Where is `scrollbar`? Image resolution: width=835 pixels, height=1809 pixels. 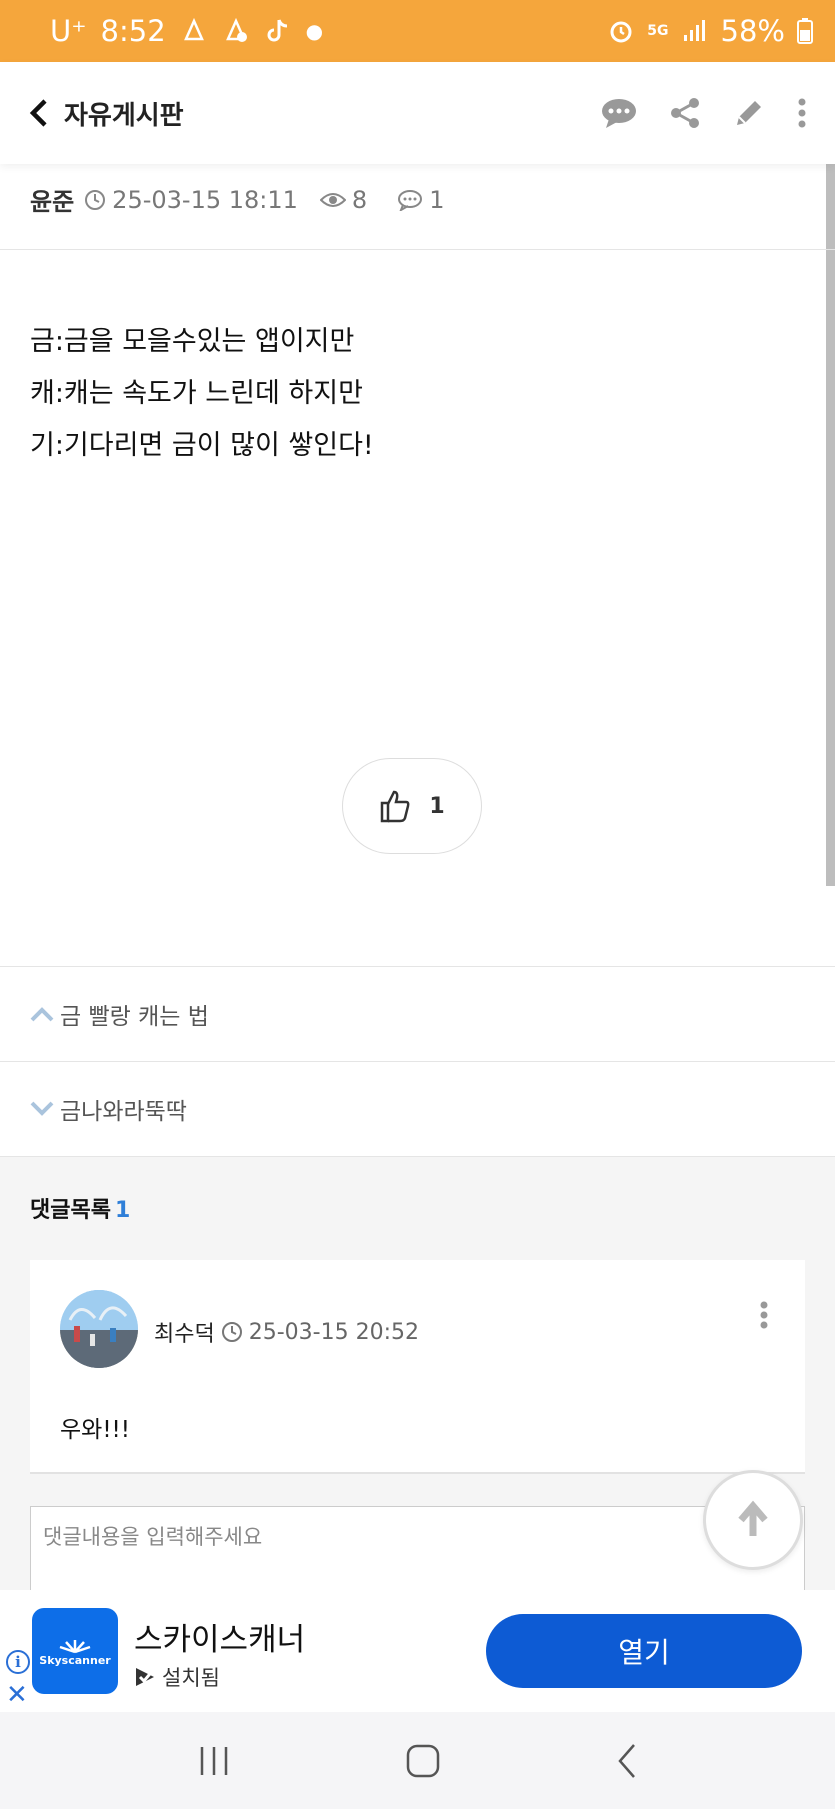 scrollbar is located at coordinates (830, 513).